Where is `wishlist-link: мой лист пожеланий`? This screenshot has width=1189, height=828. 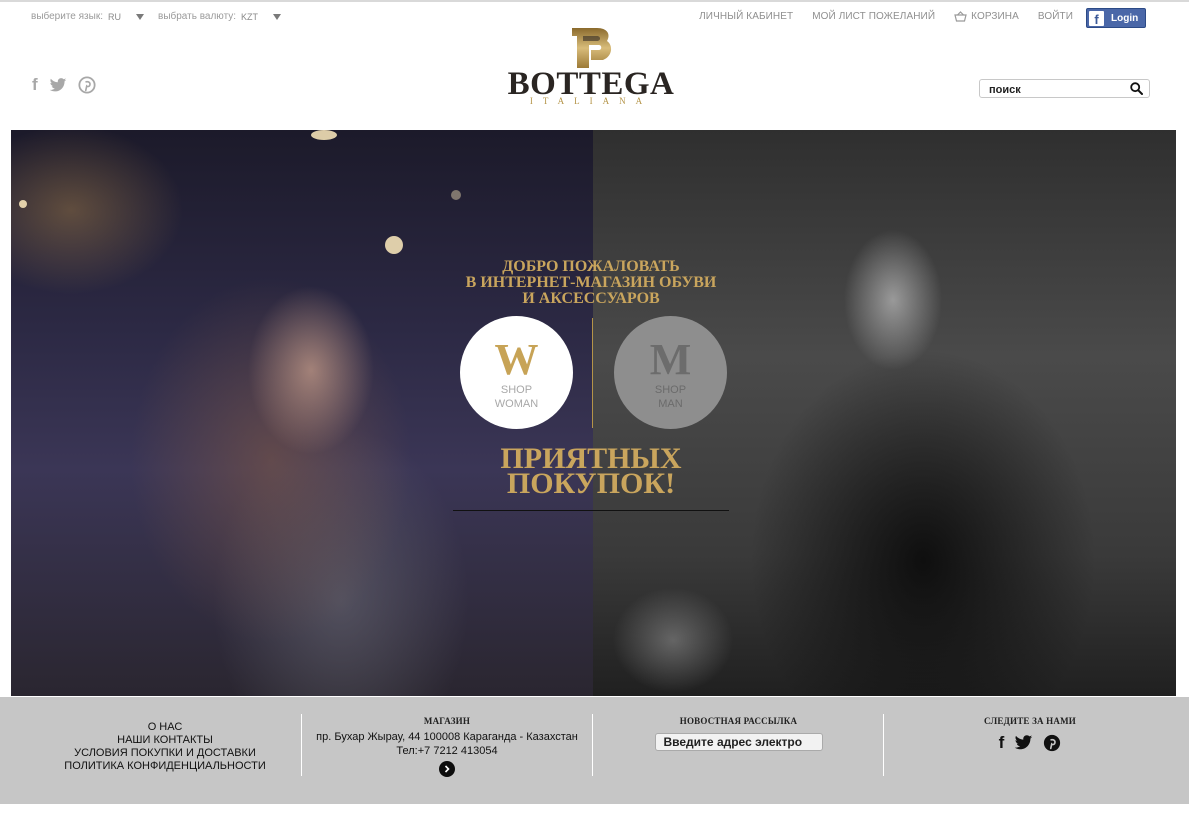
wishlist-link: мой лист пожеланий is located at coordinates (873, 16).